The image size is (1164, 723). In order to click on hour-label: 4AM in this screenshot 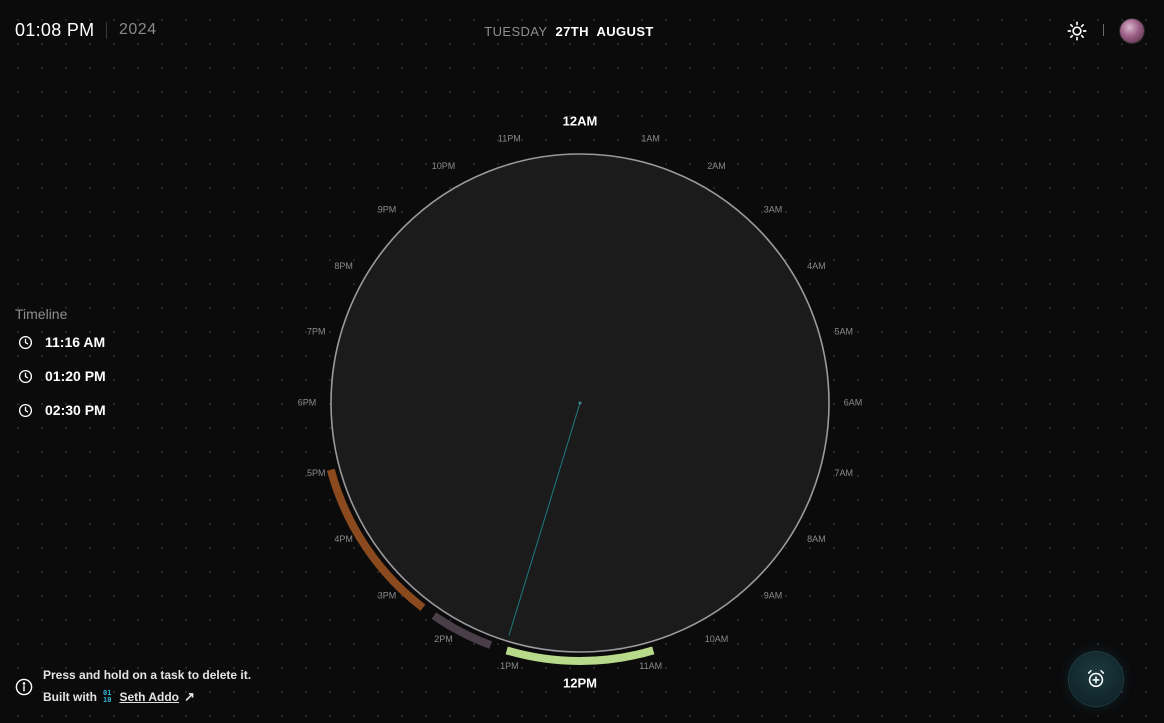, I will do `click(816, 266)`.